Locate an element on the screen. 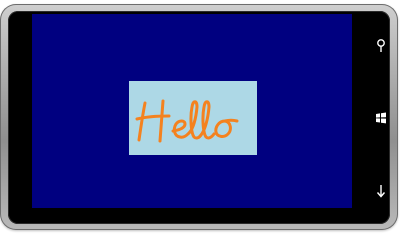 This screenshot has width=400, height=240. ink-canvas is located at coordinates (193, 118).